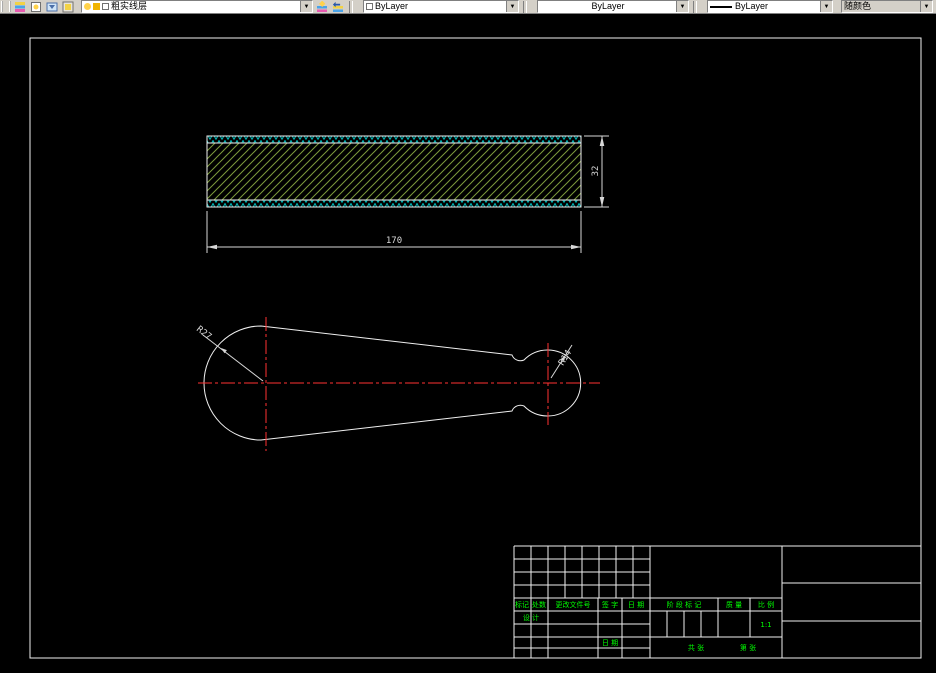  I want to click on lineweight-combo-value: ByLayer, so click(752, 6).